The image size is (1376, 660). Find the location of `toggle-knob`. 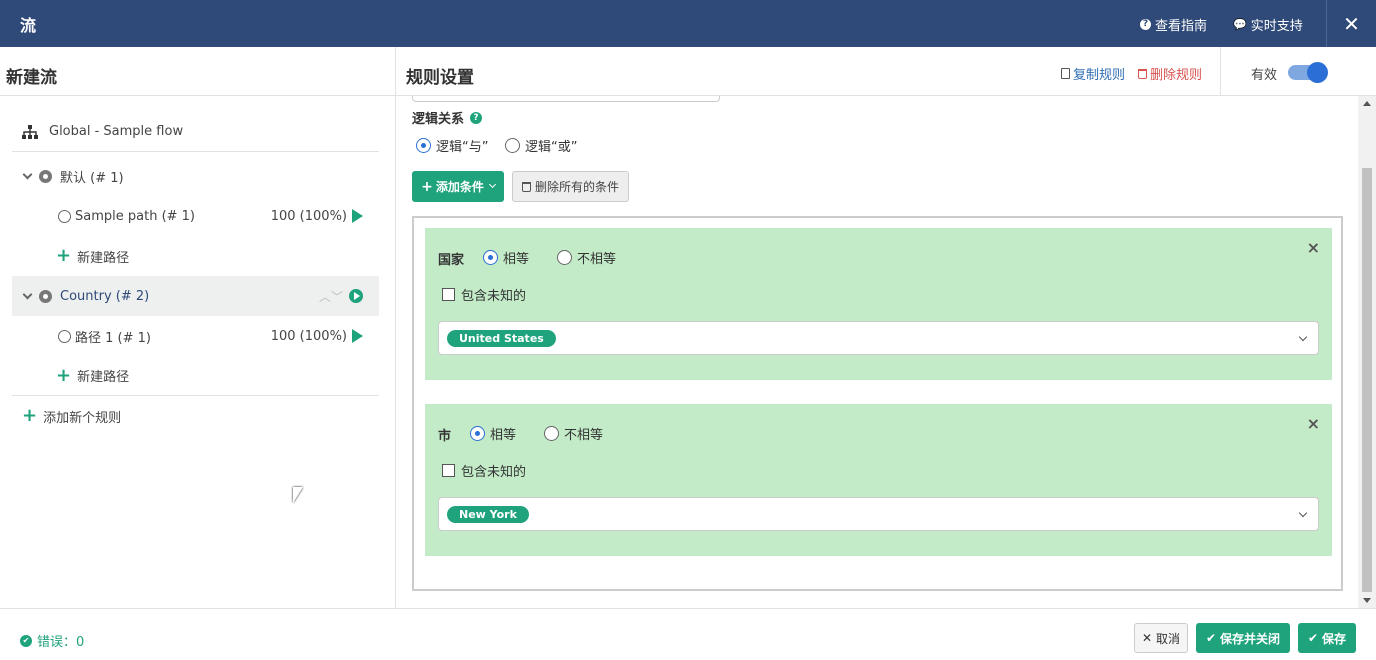

toggle-knob is located at coordinates (1317, 72).